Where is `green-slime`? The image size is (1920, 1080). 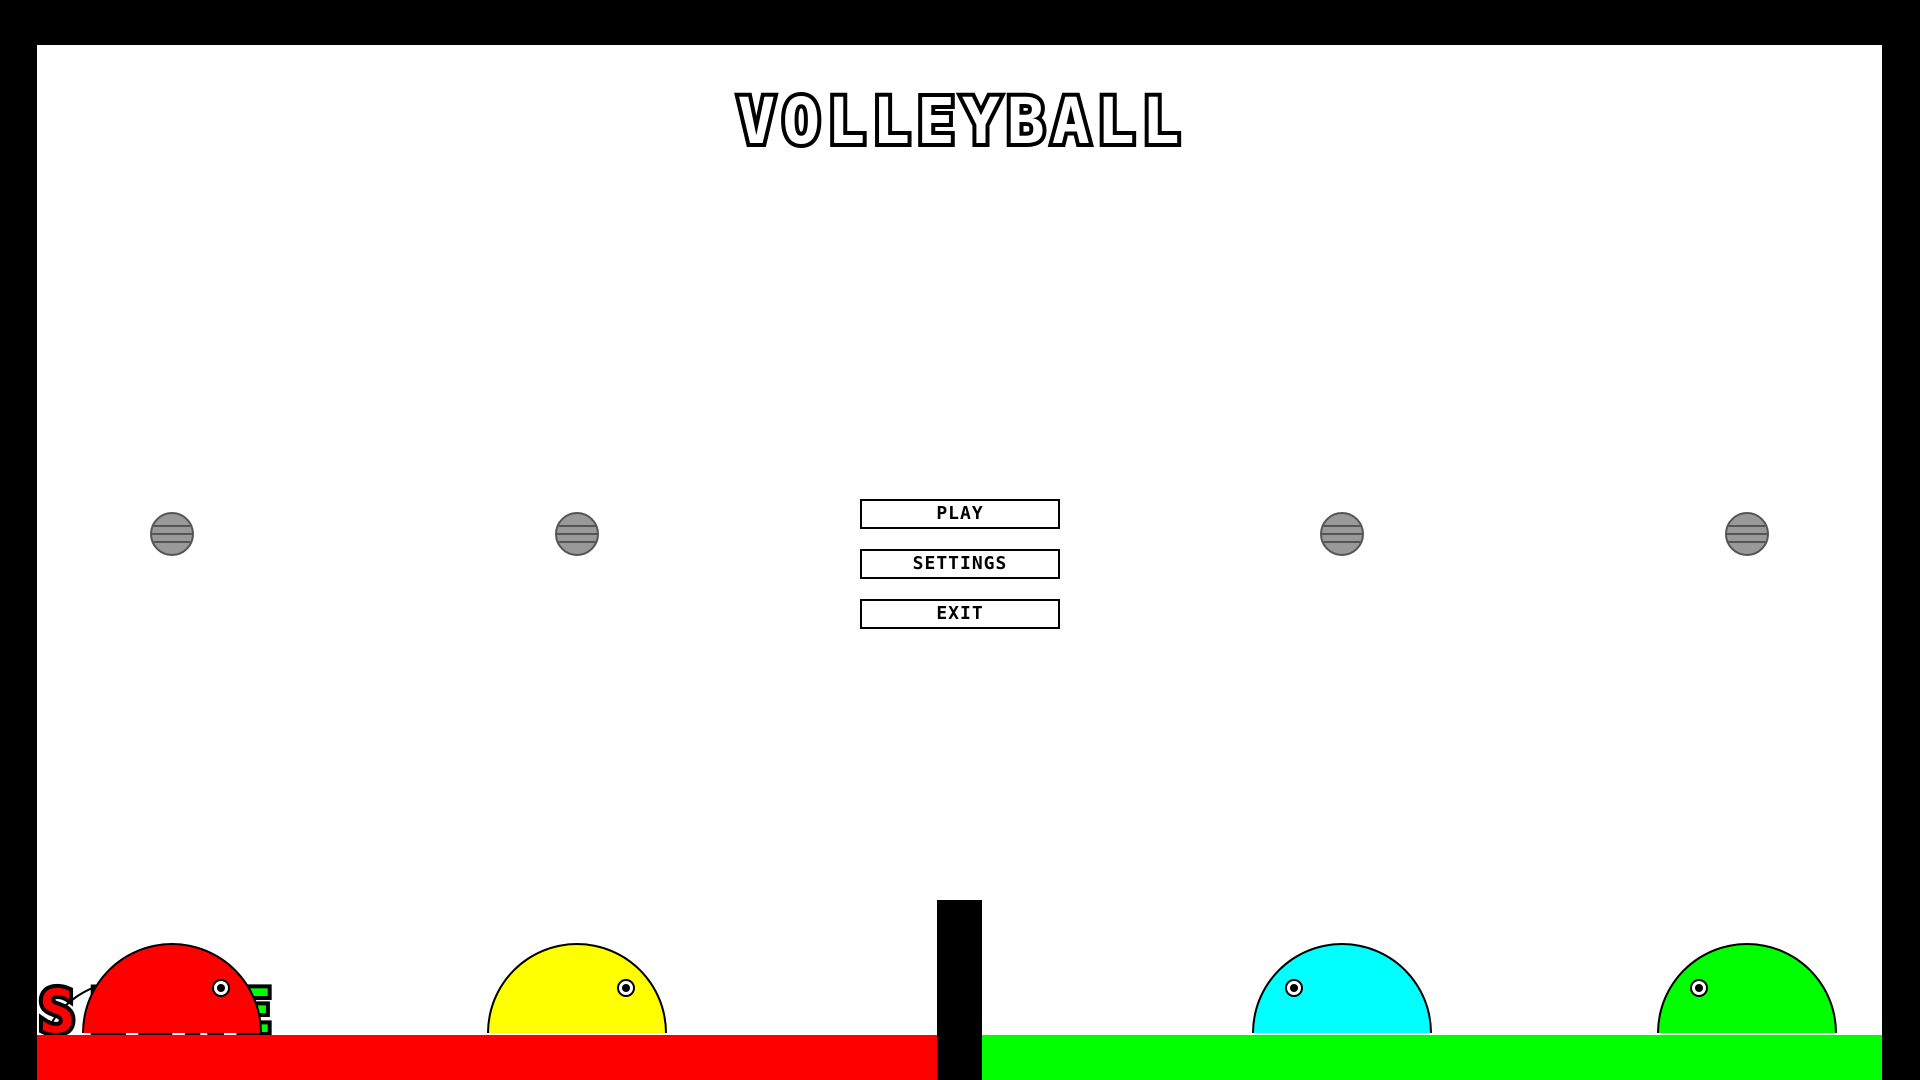 green-slime is located at coordinates (1747, 988).